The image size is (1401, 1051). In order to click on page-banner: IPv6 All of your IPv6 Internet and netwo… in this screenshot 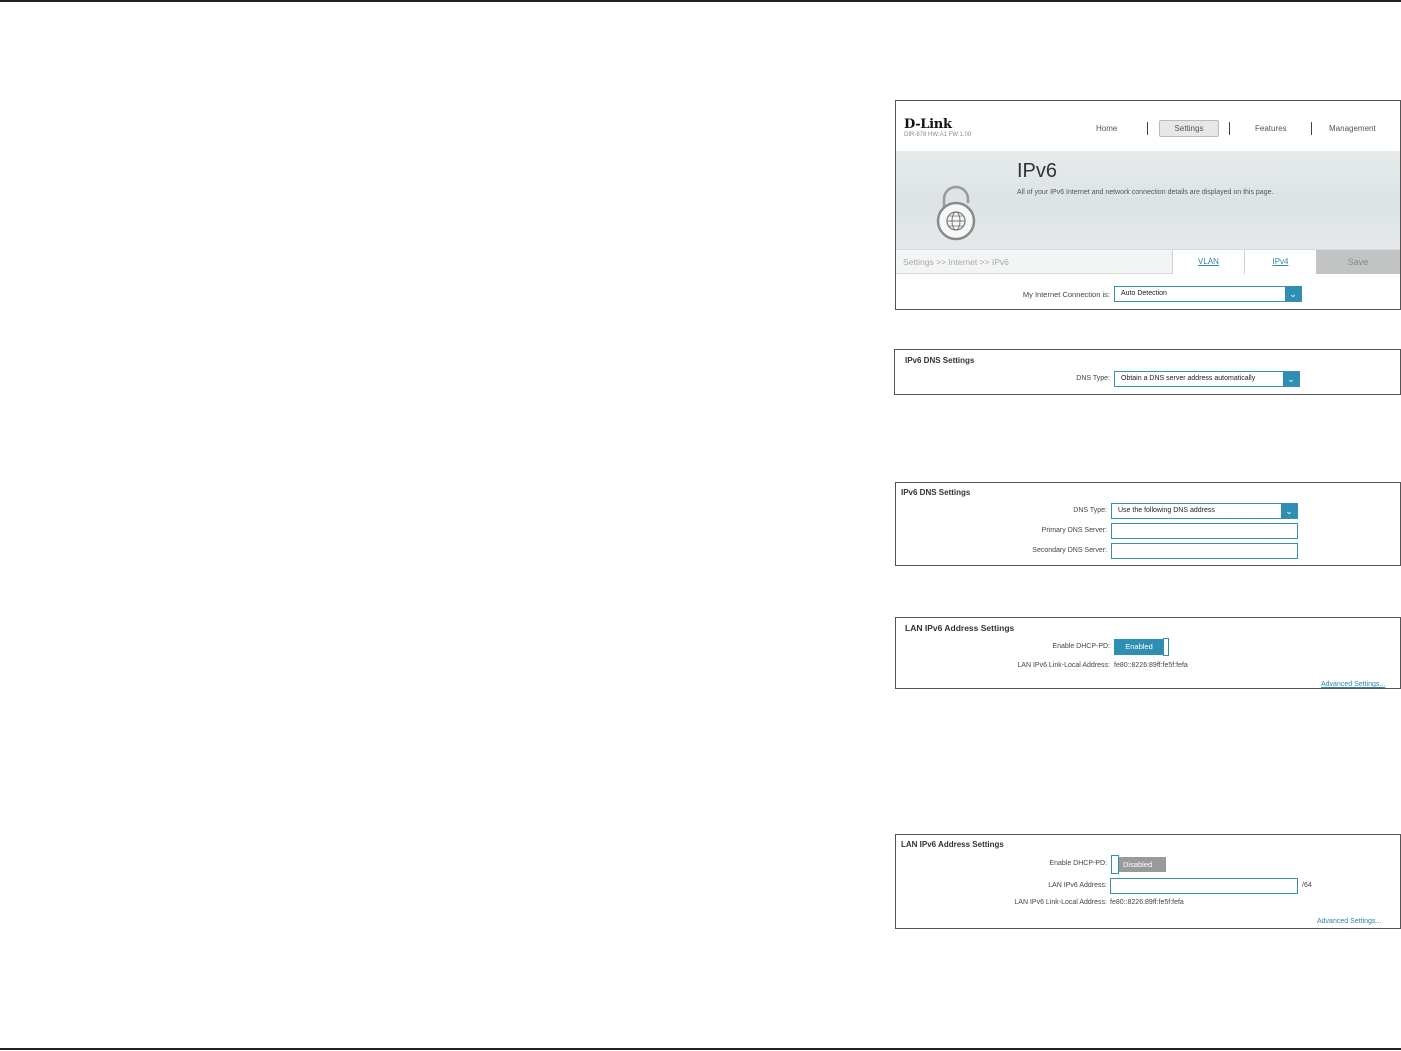, I will do `click(1148, 200)`.